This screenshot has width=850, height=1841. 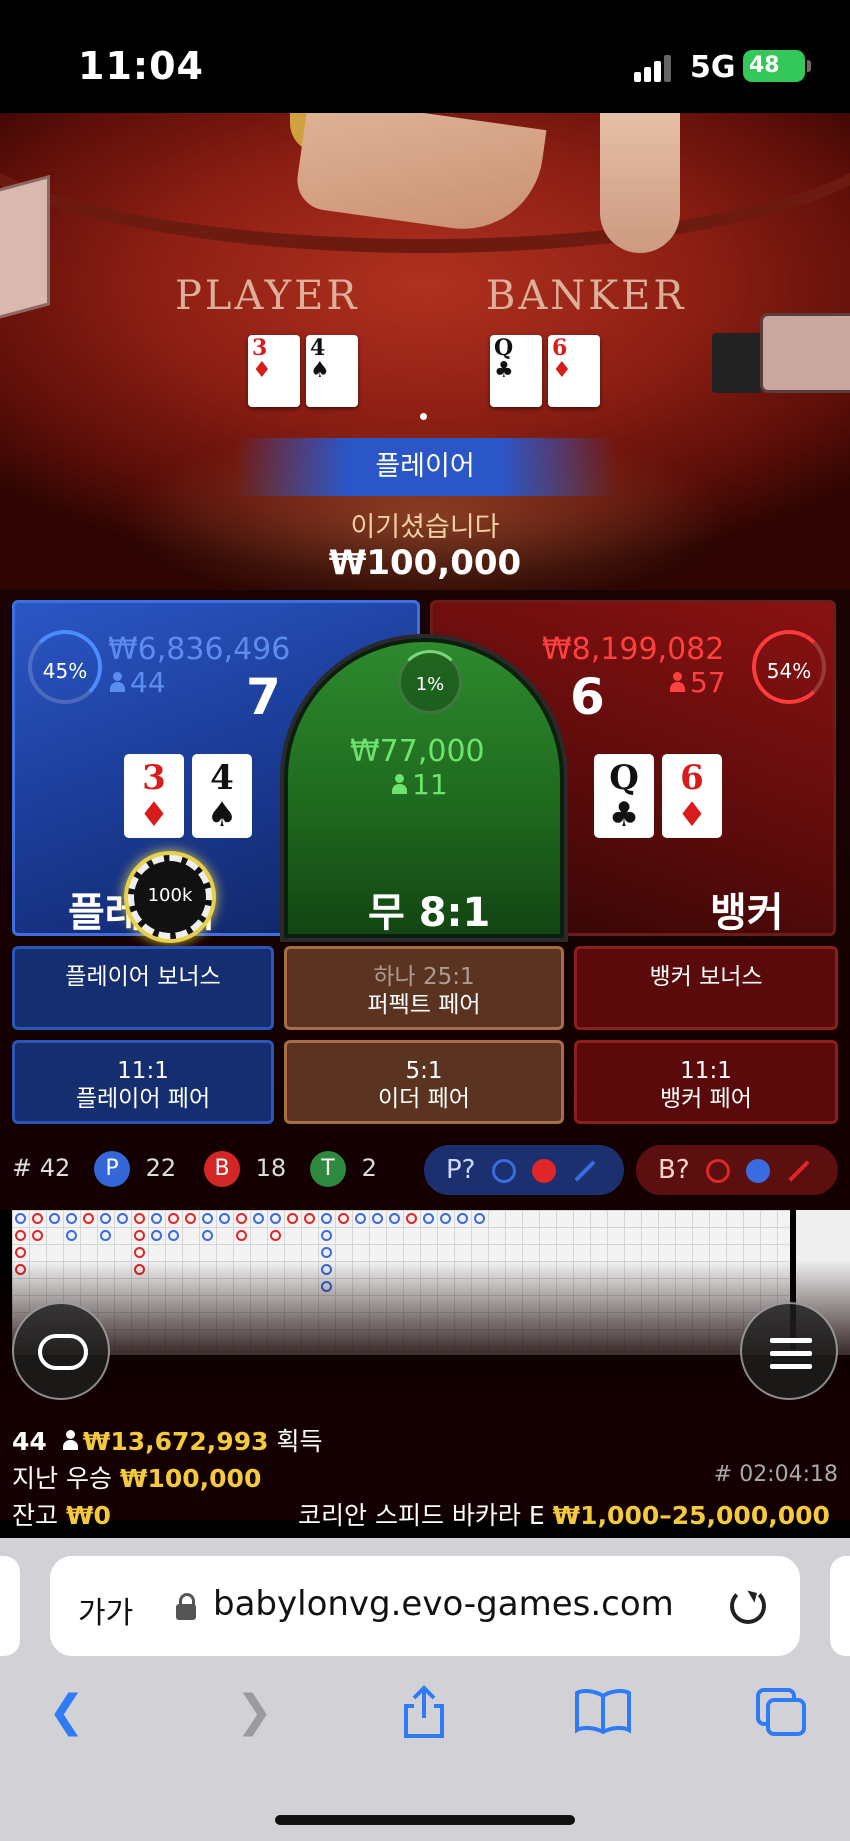 I want to click on player-bonus-button: 플레이어 보너스, so click(x=143, y=988).